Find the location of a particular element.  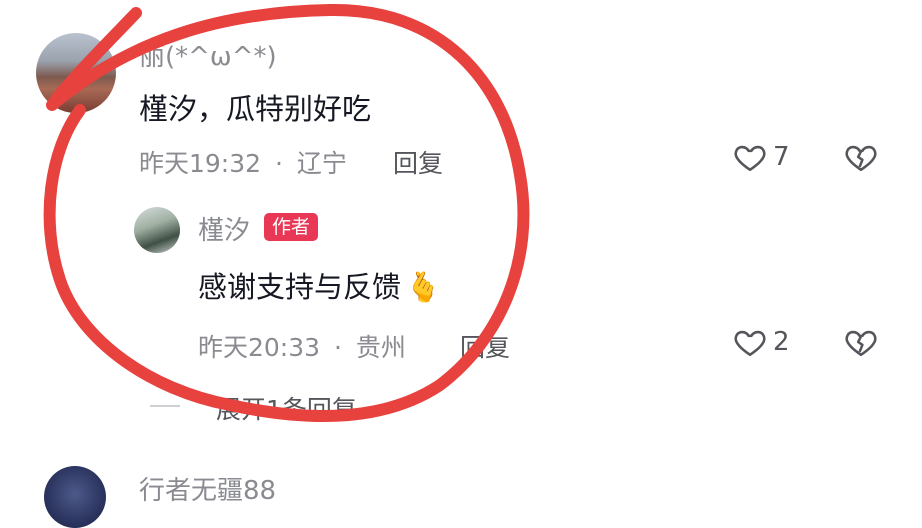

author-badge: 作者 is located at coordinates (291, 227).